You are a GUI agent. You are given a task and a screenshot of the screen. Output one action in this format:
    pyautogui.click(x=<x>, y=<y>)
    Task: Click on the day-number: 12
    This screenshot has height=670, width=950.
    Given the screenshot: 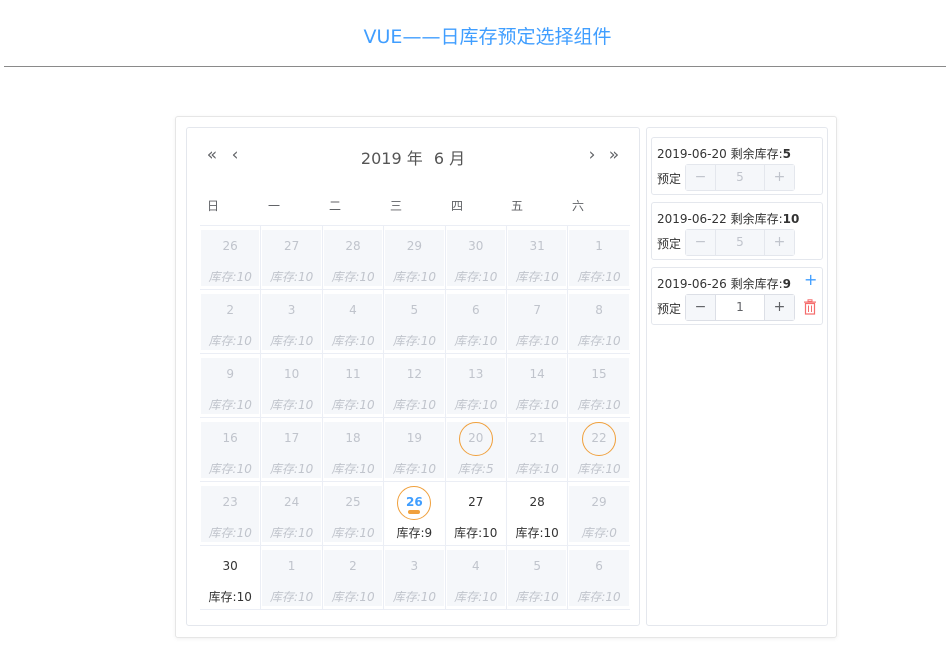 What is the action you would take?
    pyautogui.click(x=414, y=374)
    